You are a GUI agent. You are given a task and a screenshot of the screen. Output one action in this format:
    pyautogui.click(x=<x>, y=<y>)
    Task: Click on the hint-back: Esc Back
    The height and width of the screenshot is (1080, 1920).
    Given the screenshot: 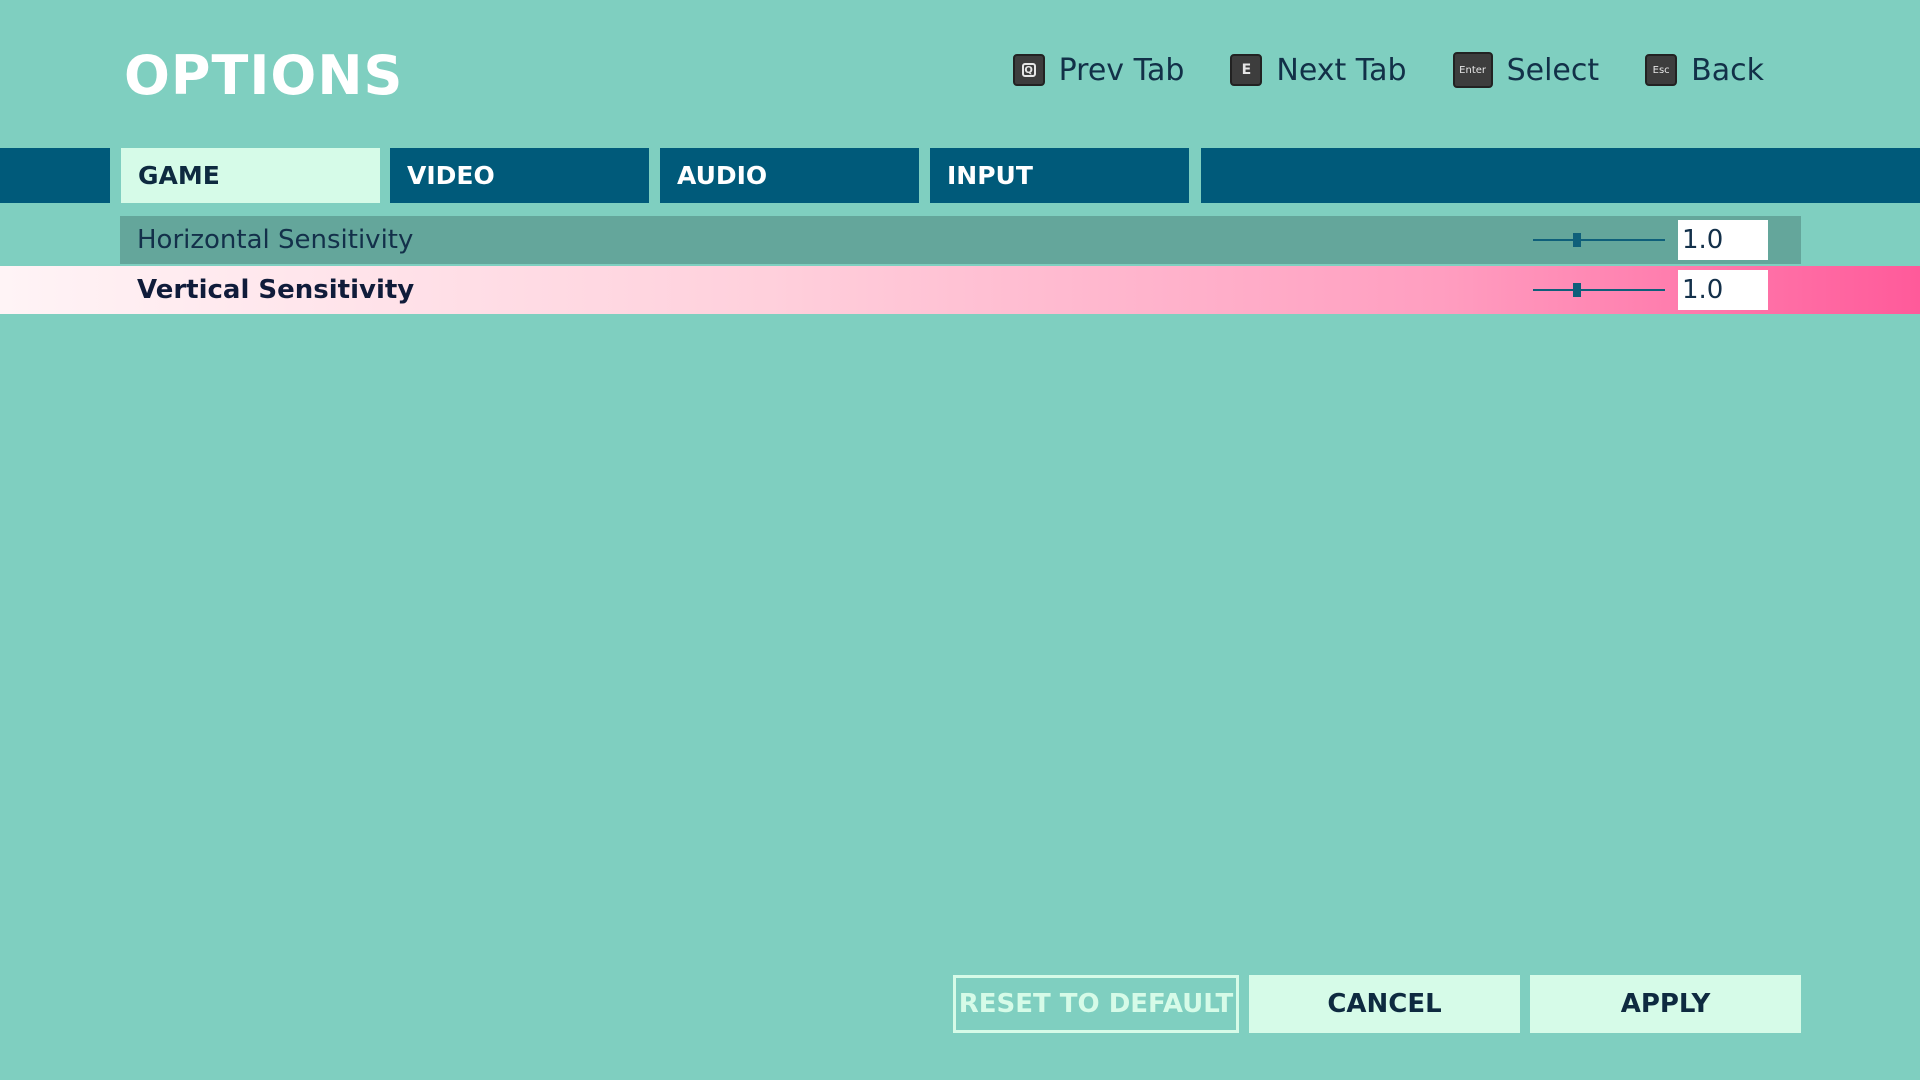 What is the action you would take?
    pyautogui.click(x=1704, y=70)
    